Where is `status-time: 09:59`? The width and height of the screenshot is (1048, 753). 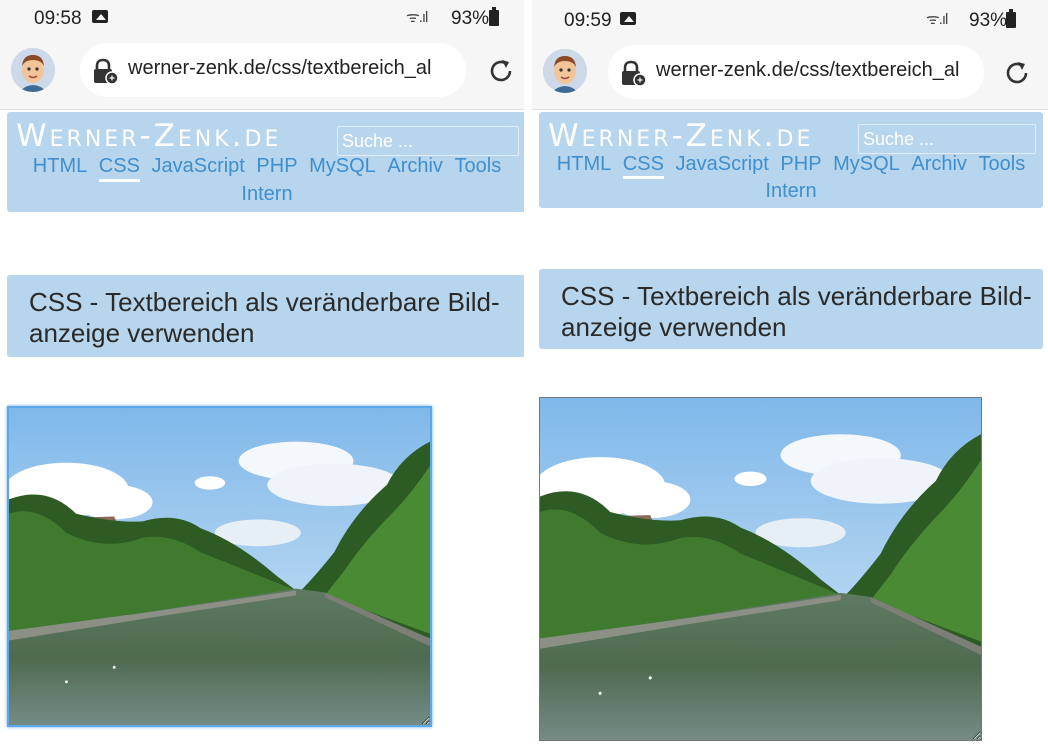 status-time: 09:59 is located at coordinates (588, 20).